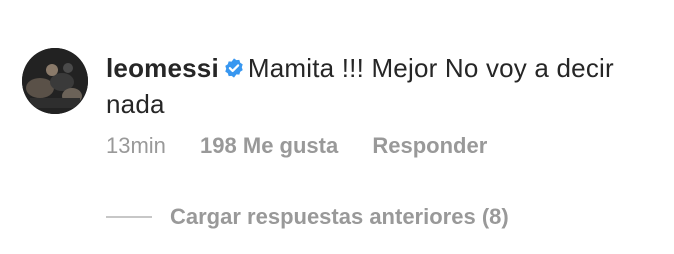 The width and height of the screenshot is (674, 254). Describe the element at coordinates (339, 216) in the screenshot. I see `load-previous-replies-label: Cargar respuestas anteriores (8)` at that location.